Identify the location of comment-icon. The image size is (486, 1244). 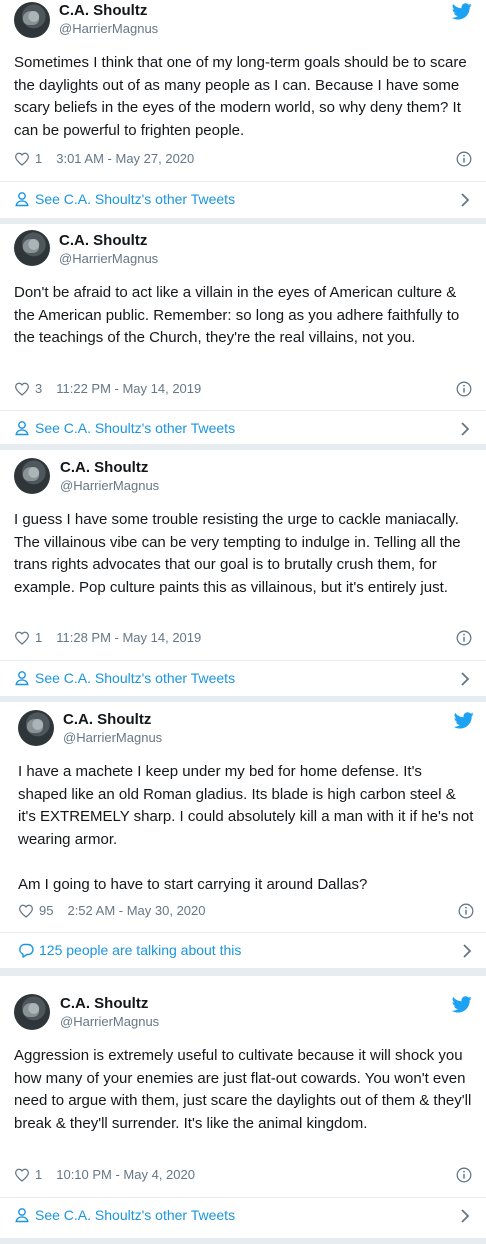
(26, 950).